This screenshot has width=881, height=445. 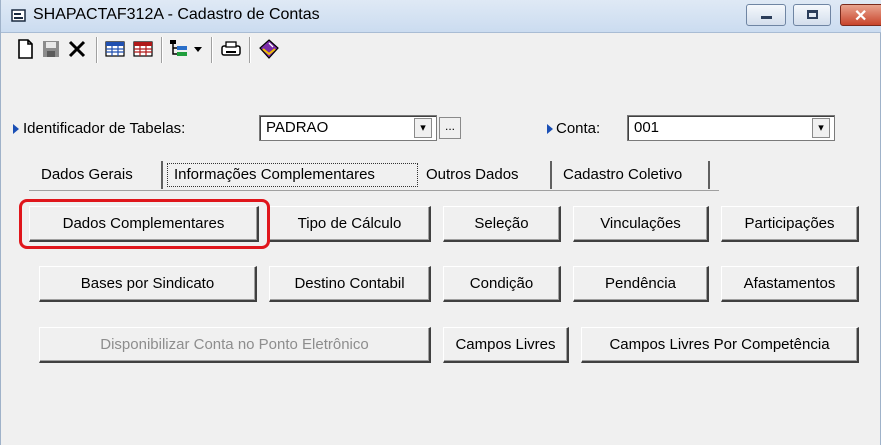 I want to click on close-icon: ✕, so click(x=861, y=16).